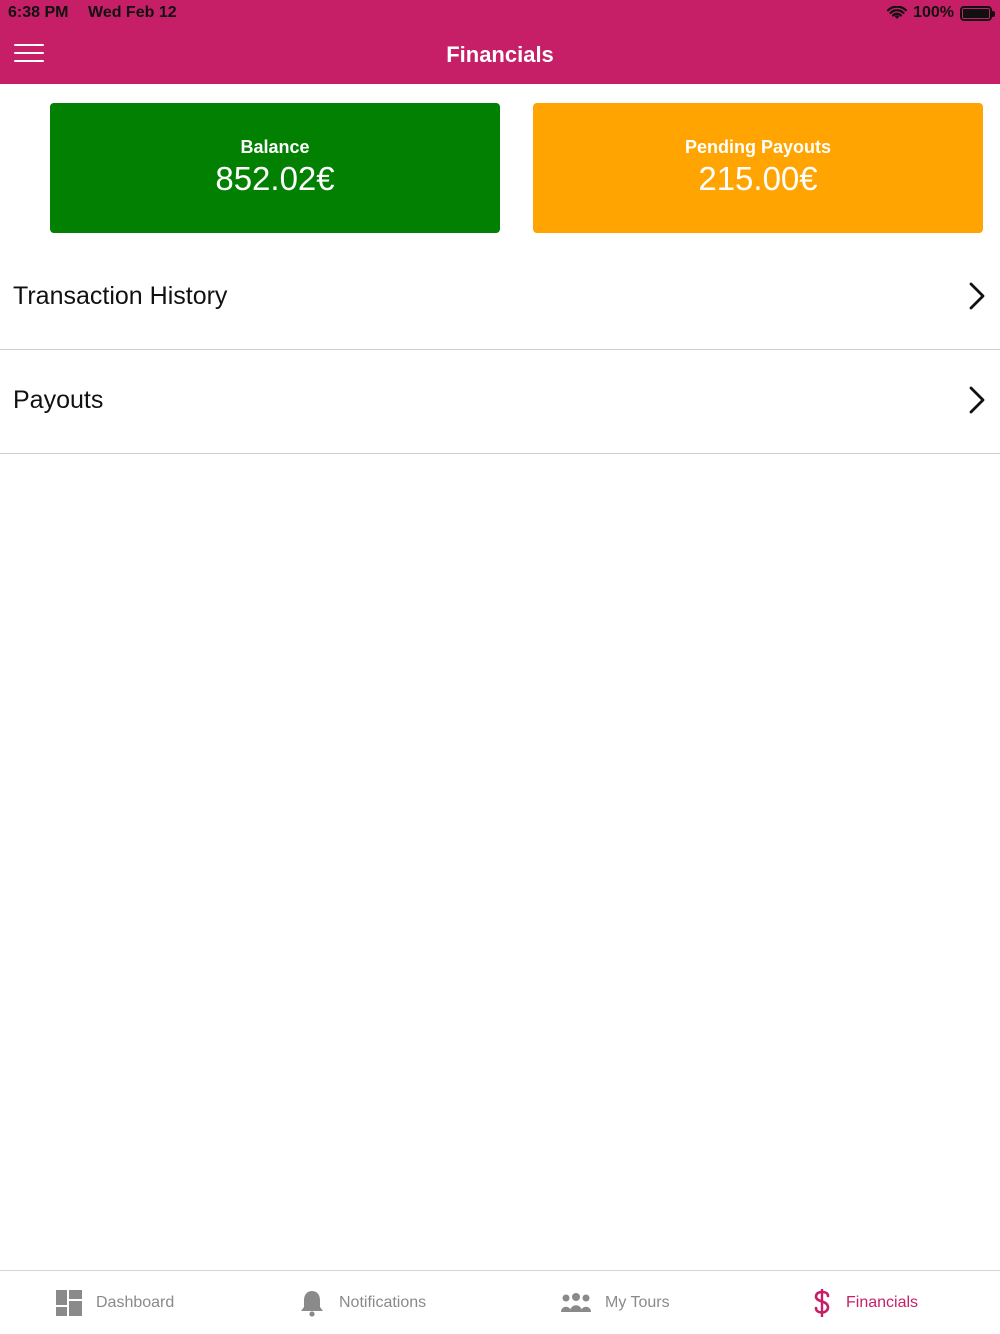  Describe the element at coordinates (500, 54) in the screenshot. I see `page-title: Financials` at that location.